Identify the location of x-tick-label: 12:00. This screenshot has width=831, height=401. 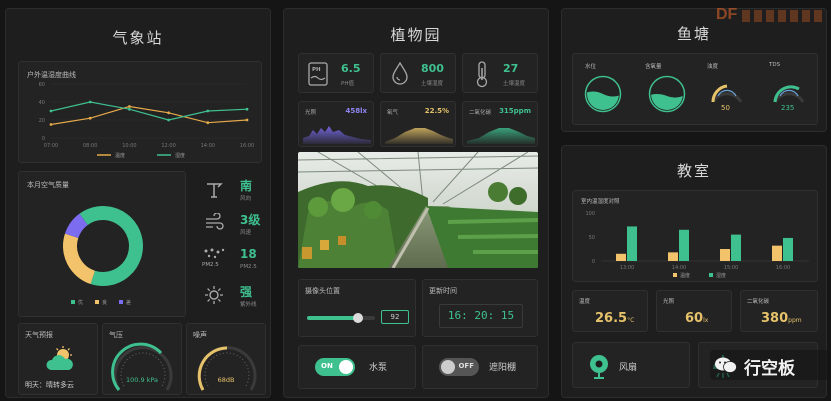
(168, 146).